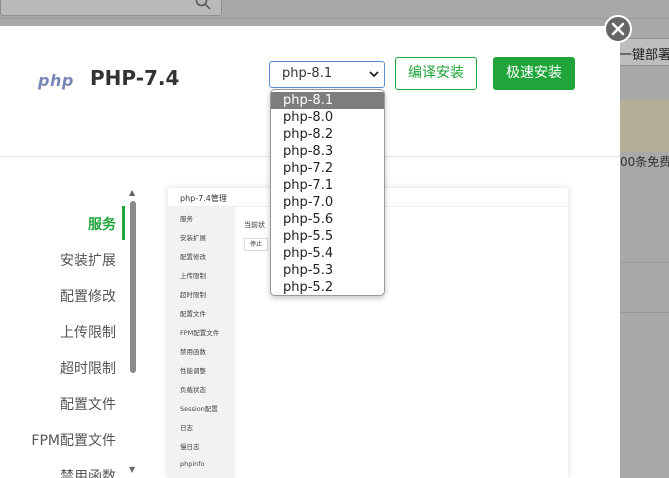 This screenshot has height=478, width=669. I want to click on preview-item: 慢日志, so click(190, 447).